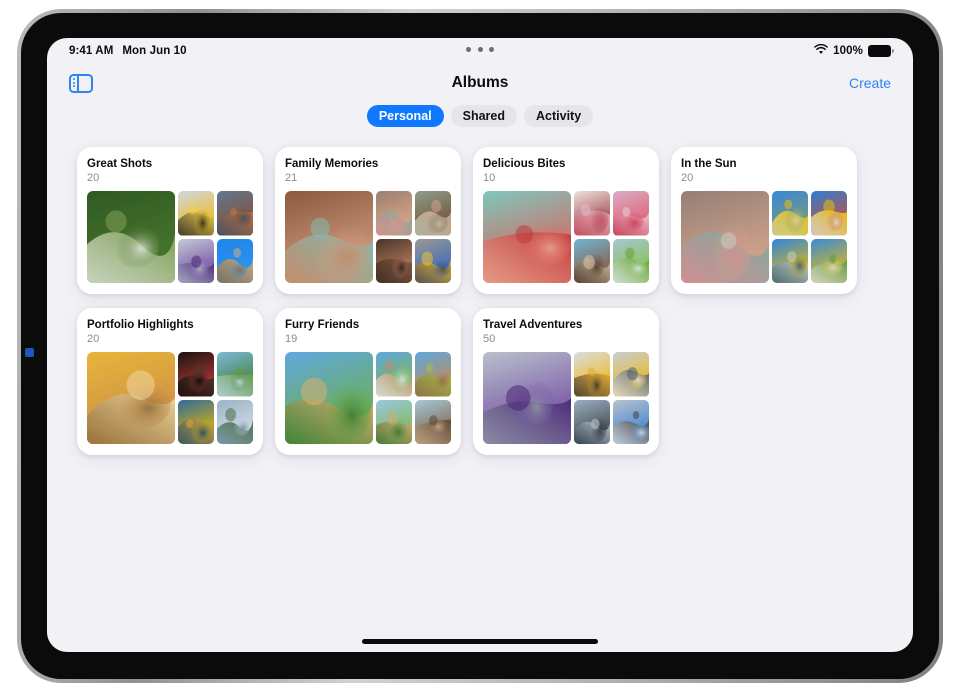 Image resolution: width=960 pixels, height=692 pixels. What do you see at coordinates (433, 374) in the screenshot?
I see `dog-howling-photo` at bounding box center [433, 374].